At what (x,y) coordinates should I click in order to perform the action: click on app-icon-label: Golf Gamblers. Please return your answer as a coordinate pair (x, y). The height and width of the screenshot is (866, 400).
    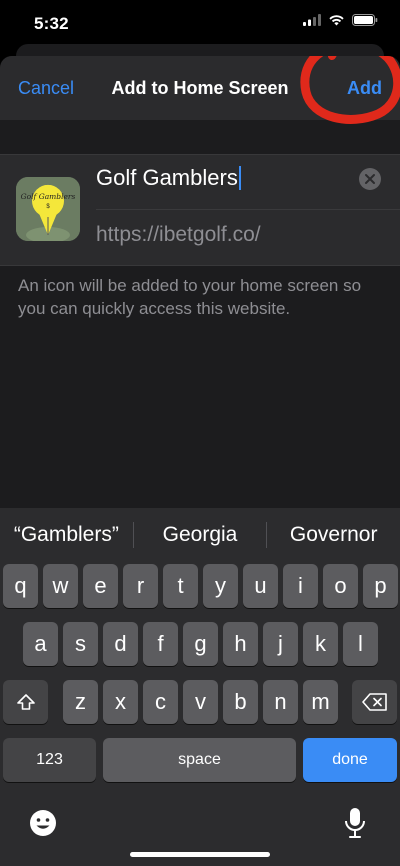
    Looking at the image, I should click on (48, 196).